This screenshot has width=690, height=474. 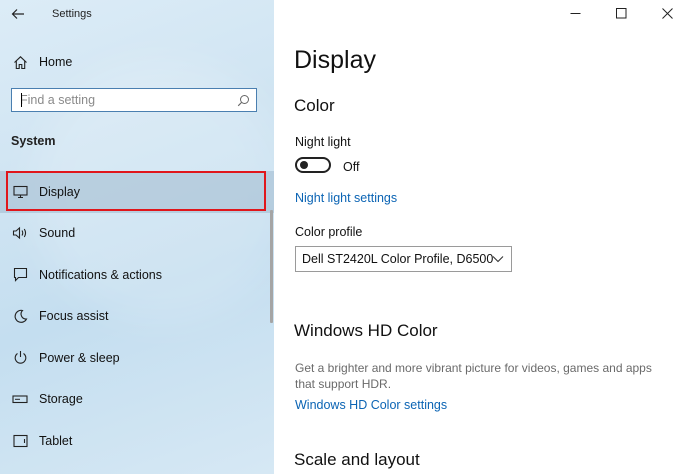 What do you see at coordinates (357, 459) in the screenshot?
I see `scale-layout-heading: Scale and layout` at bounding box center [357, 459].